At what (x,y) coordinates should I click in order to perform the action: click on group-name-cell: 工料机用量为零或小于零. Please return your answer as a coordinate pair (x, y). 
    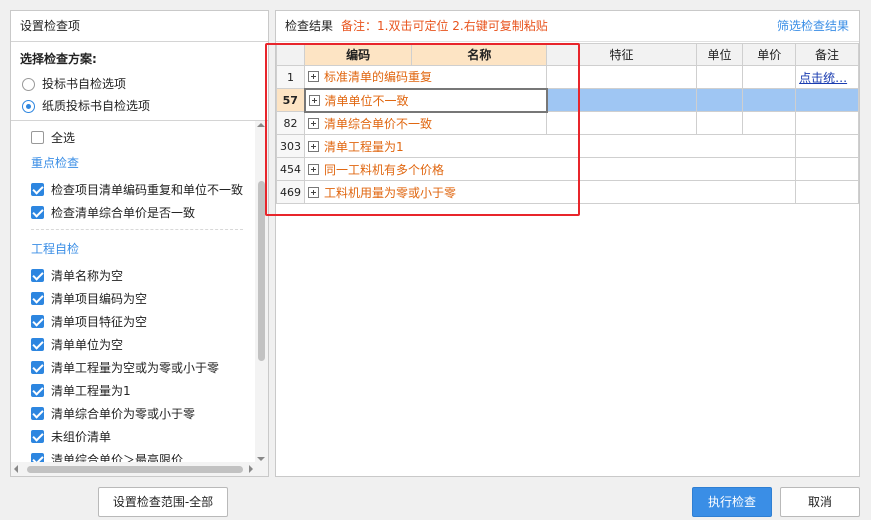
    Looking at the image, I should click on (550, 192).